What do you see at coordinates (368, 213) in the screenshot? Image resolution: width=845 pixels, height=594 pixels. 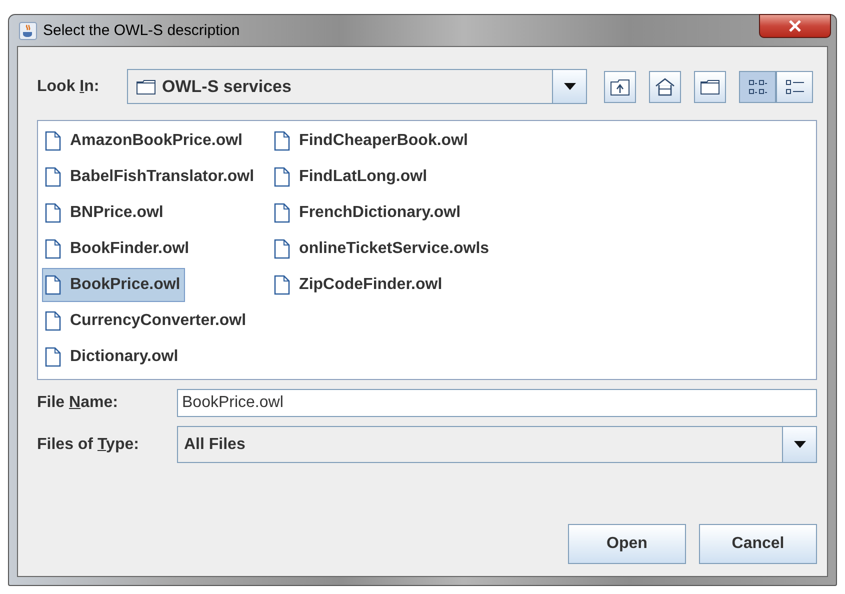 I see `file-item: FrenchDictionary.owl` at bounding box center [368, 213].